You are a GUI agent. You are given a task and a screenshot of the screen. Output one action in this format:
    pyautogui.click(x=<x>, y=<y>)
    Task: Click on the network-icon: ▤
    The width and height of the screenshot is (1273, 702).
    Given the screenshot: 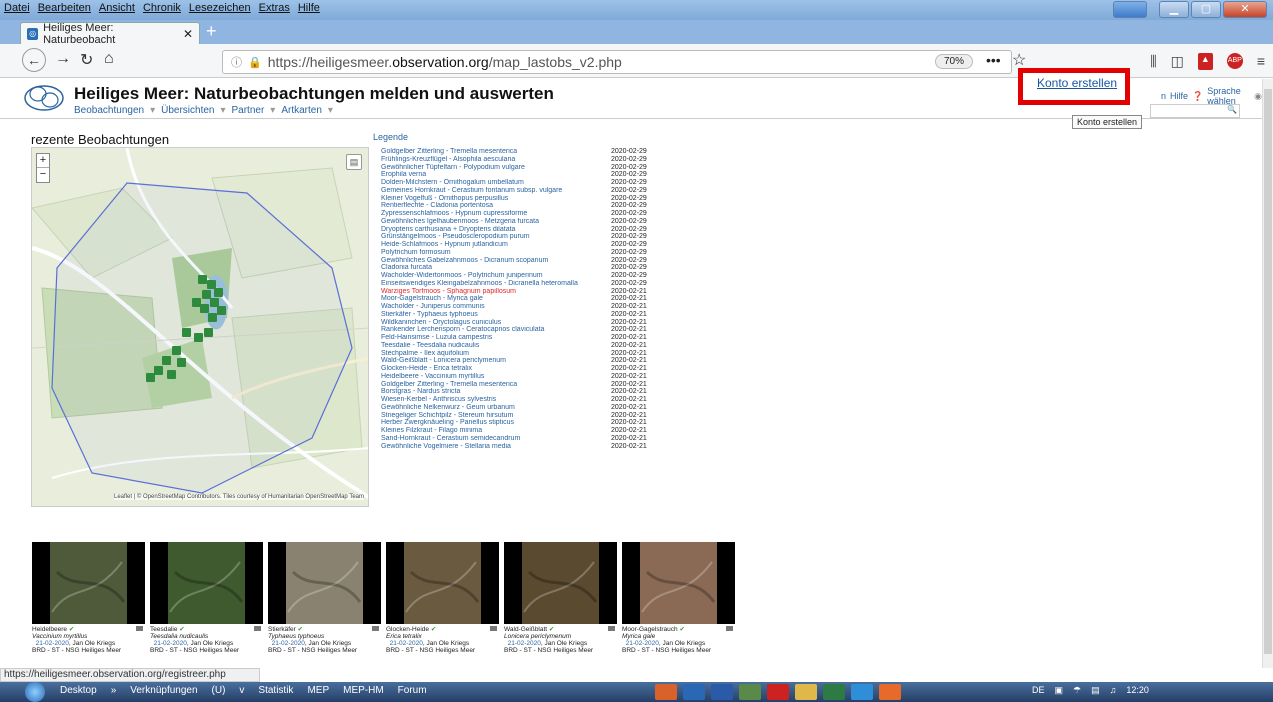 What is the action you would take?
    pyautogui.click(x=1095, y=690)
    